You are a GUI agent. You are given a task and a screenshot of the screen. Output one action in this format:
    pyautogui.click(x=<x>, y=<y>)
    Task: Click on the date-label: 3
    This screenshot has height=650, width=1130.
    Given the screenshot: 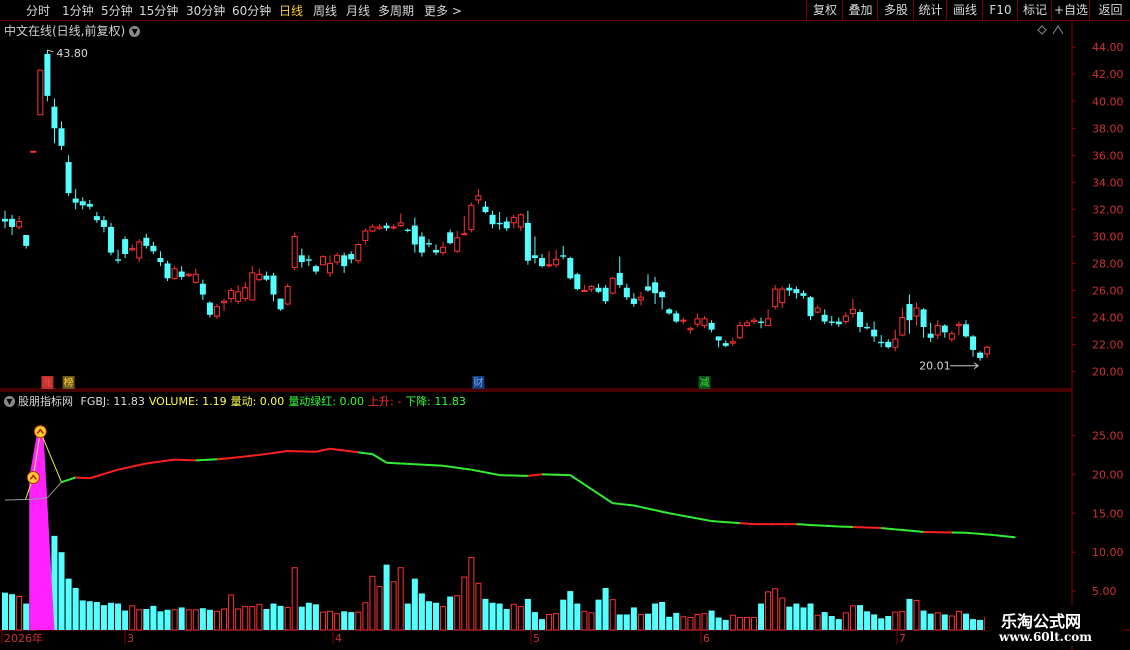 What is the action you would take?
    pyautogui.click(x=130, y=638)
    